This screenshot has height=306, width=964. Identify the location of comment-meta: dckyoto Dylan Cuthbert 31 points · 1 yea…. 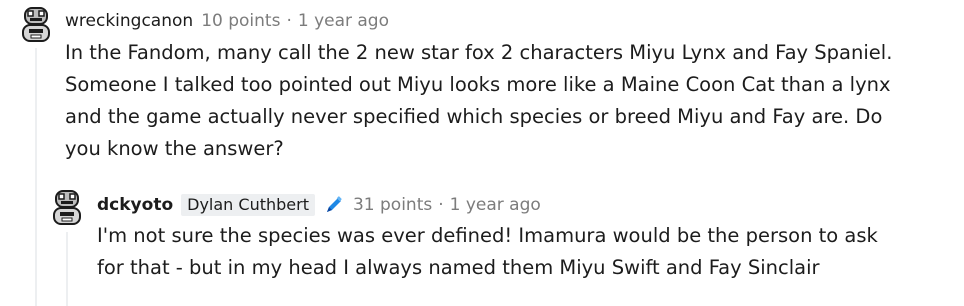
(319, 205).